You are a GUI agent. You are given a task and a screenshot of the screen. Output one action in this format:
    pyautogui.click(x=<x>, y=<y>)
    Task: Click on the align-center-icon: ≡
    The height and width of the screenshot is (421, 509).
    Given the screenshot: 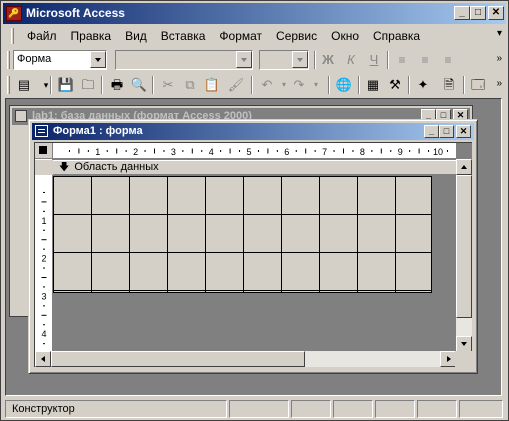 What is the action you would take?
    pyautogui.click(x=425, y=60)
    